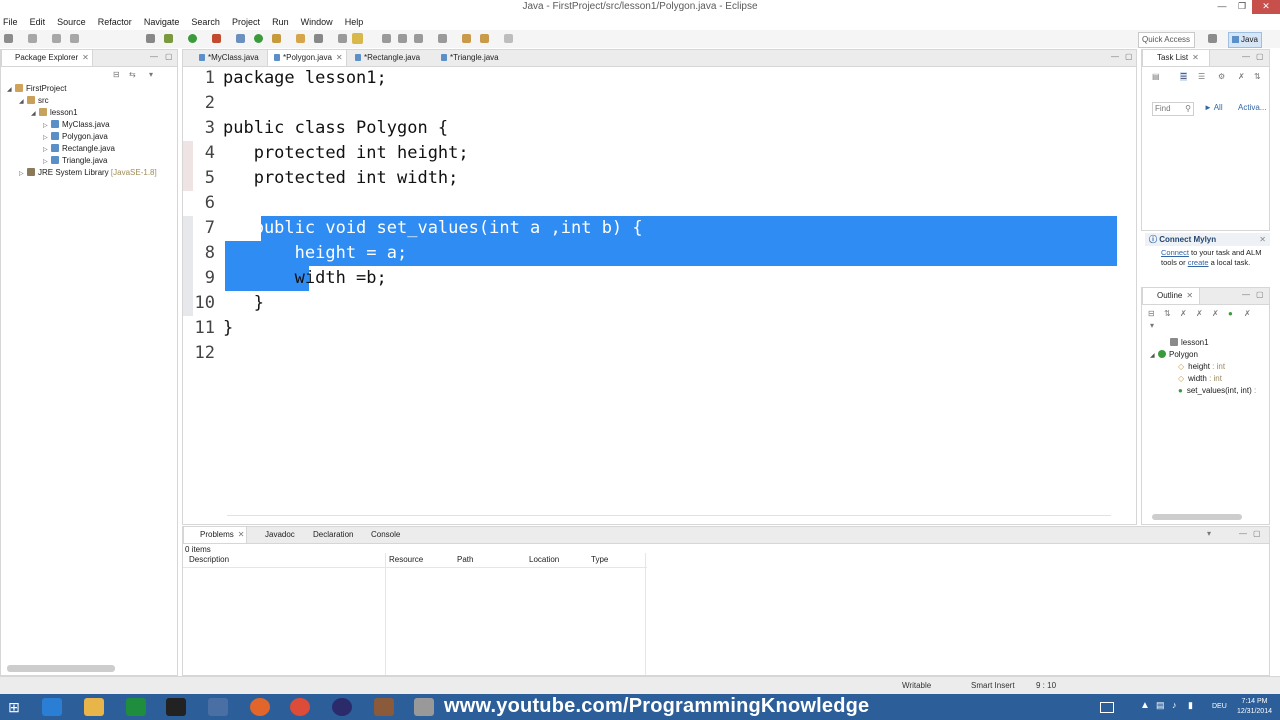 Image resolution: width=1280 pixels, height=720 pixels. What do you see at coordinates (56, 38) in the screenshot?
I see `save-all-icon` at bounding box center [56, 38].